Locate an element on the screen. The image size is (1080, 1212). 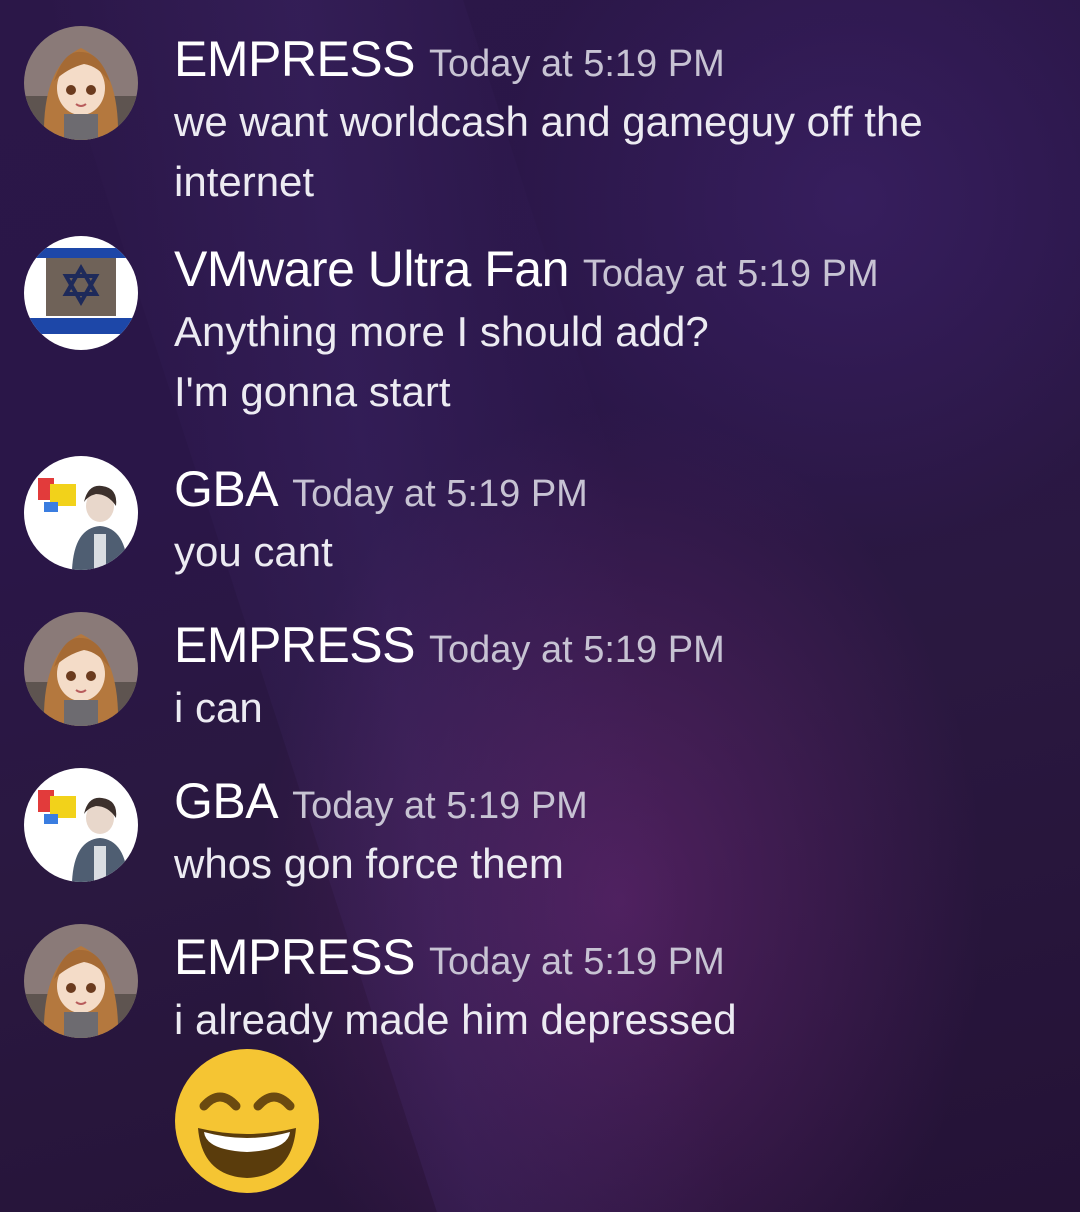
message-text: i already made him depressed is located at coordinates (604, 1020).